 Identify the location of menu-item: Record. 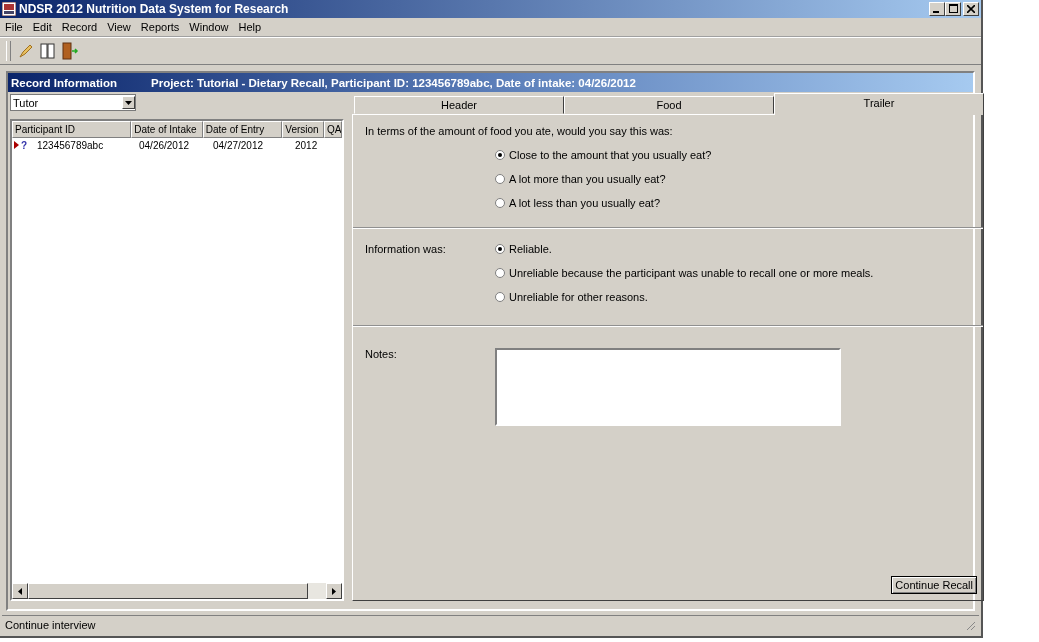
(79, 27).